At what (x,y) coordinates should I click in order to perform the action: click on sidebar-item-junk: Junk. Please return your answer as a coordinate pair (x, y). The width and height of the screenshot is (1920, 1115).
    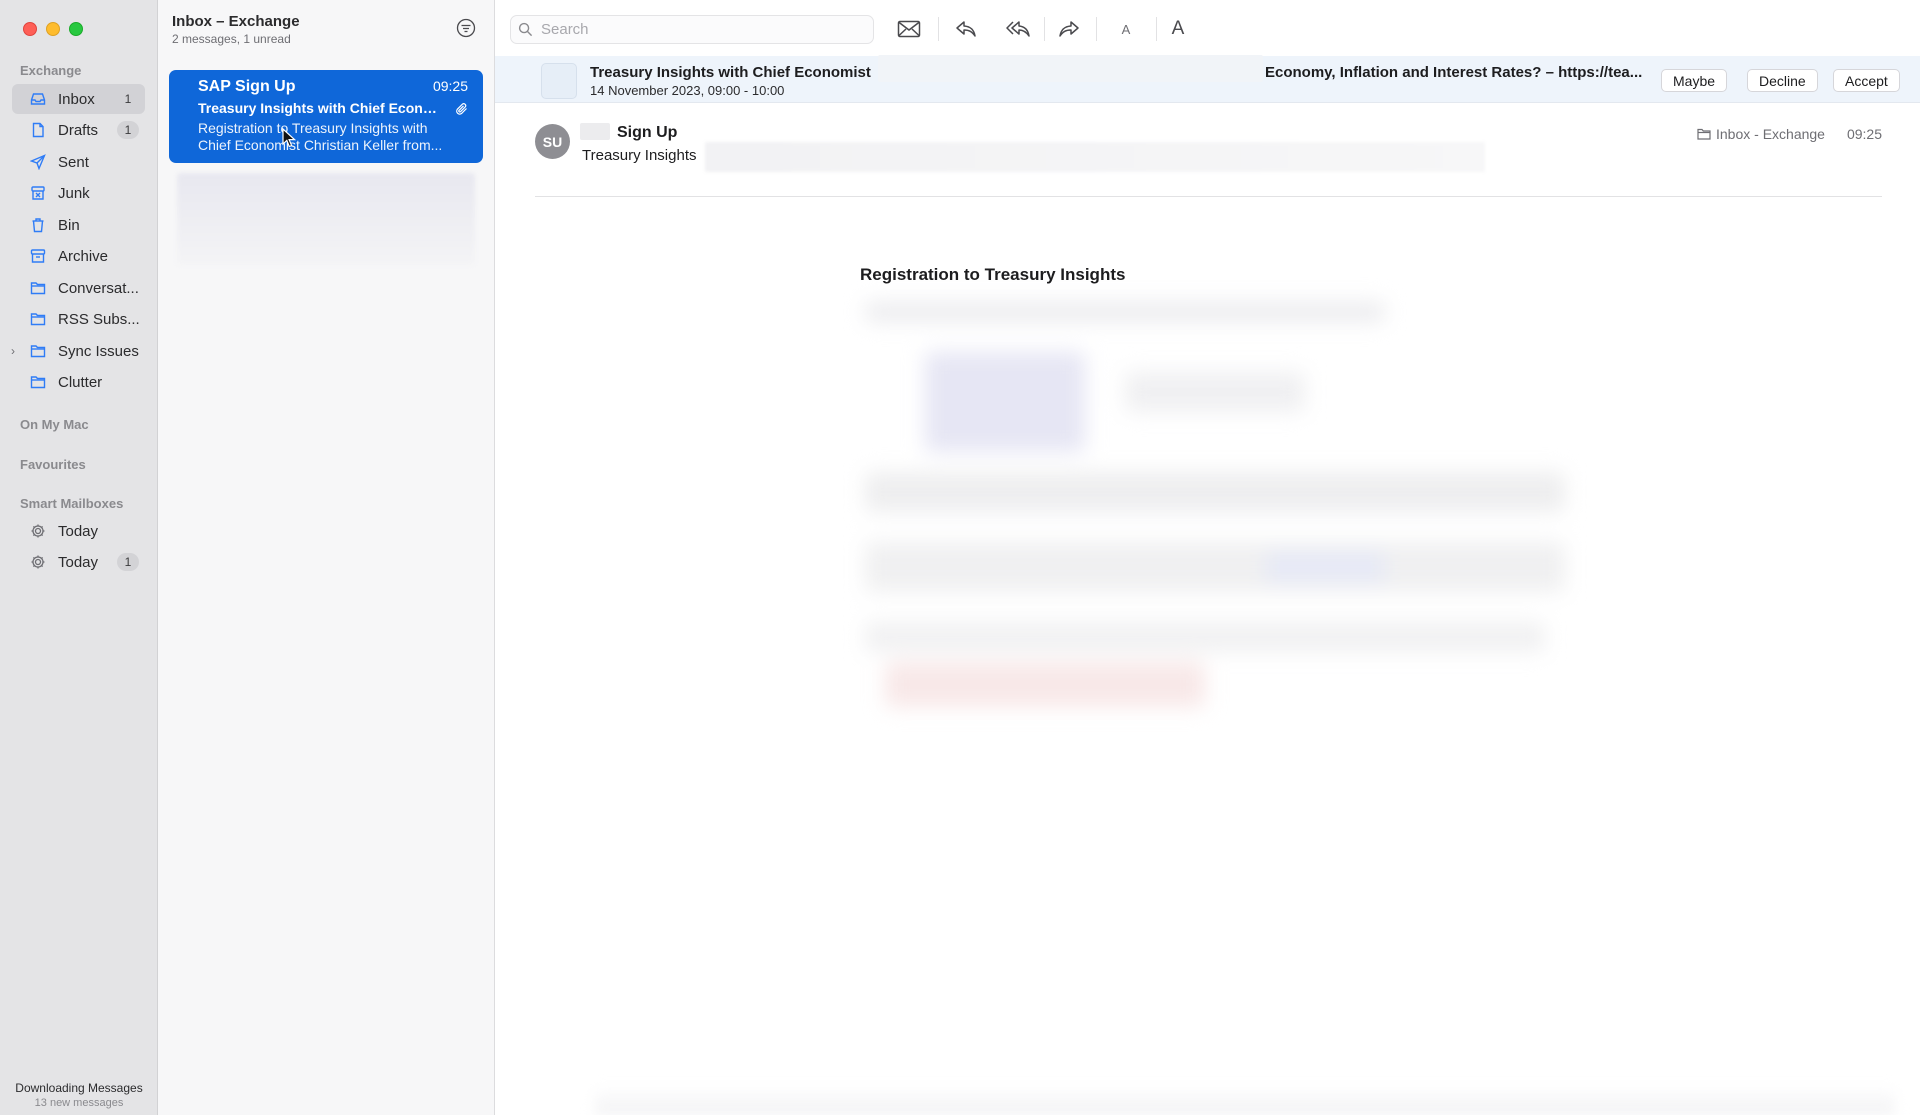
    Looking at the image, I should click on (78, 193).